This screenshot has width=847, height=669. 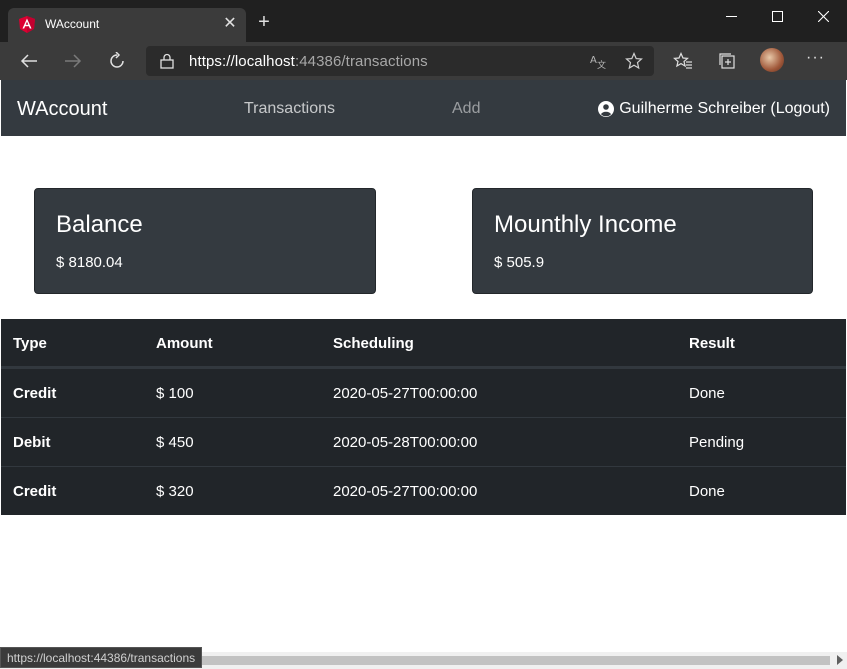 I want to click on maximize-icon, so click(x=777, y=16).